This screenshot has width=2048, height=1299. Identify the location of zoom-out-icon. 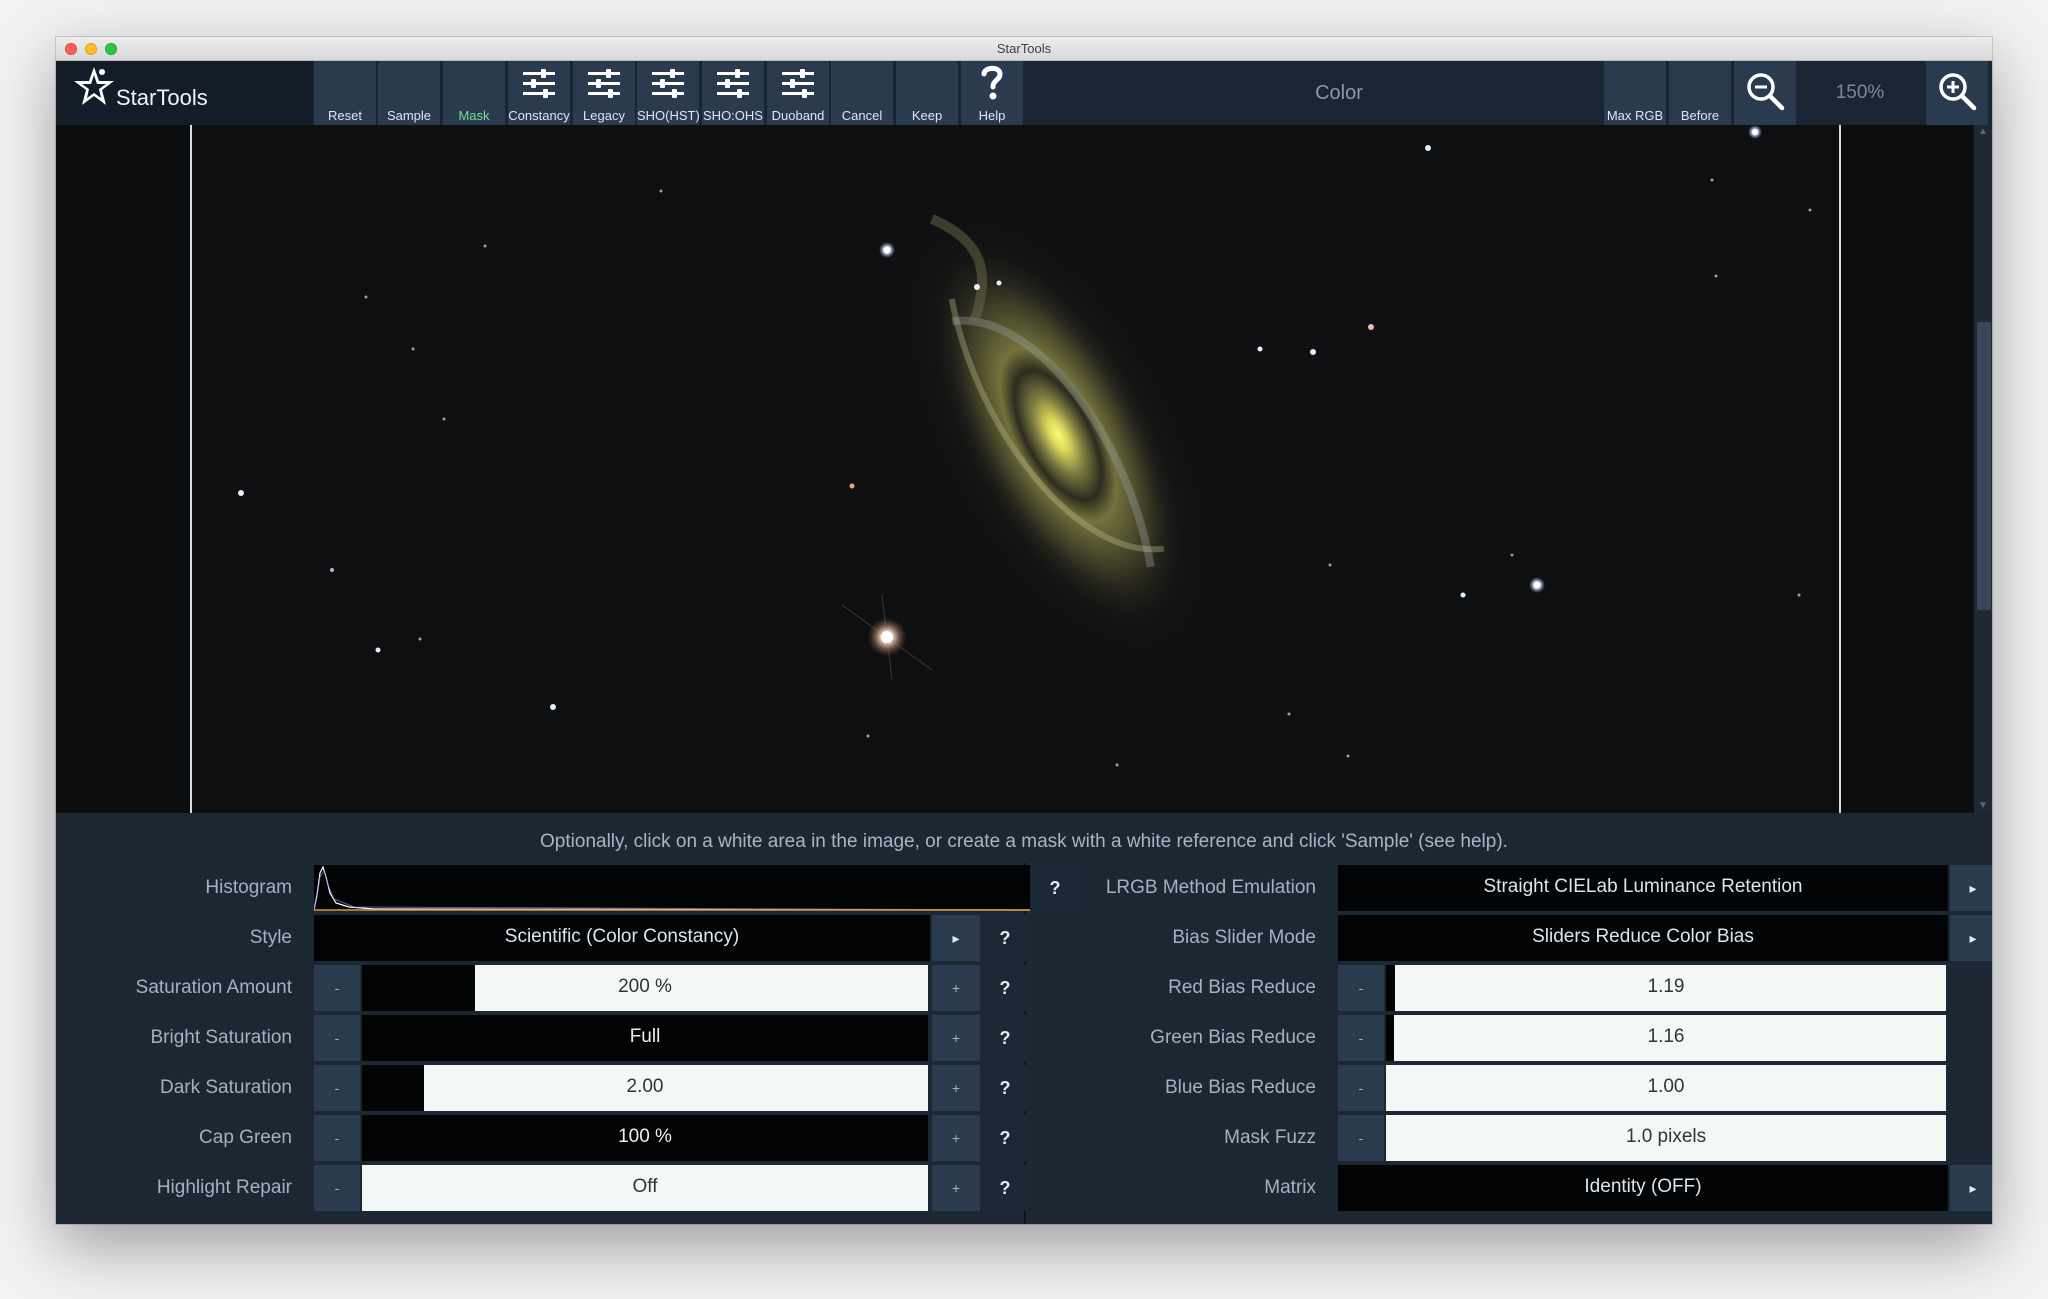
(1766, 92).